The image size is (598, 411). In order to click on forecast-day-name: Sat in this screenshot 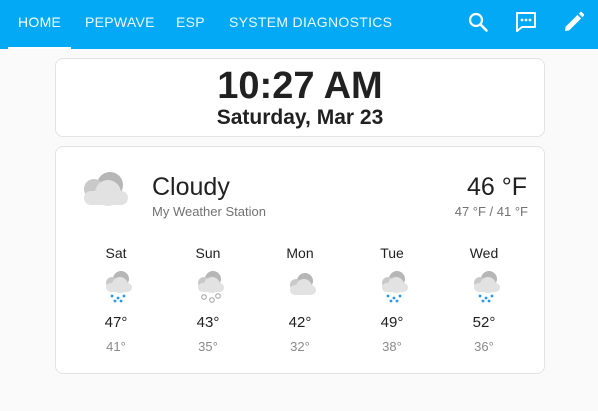, I will do `click(116, 253)`.